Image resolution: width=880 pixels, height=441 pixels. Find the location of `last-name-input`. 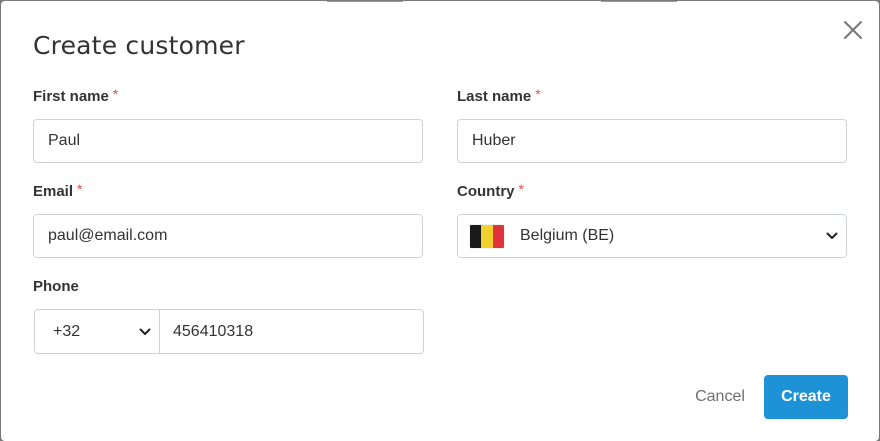

last-name-input is located at coordinates (652, 141).